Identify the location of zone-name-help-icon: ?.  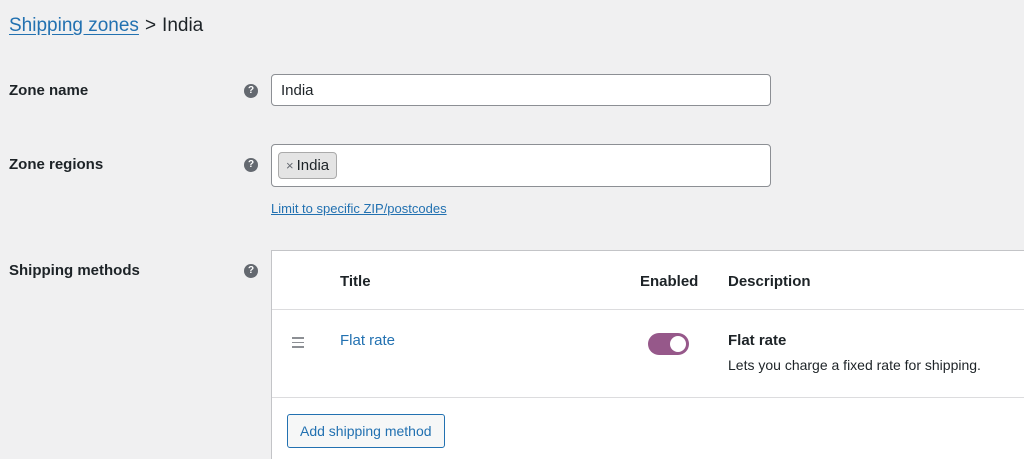
(251, 91).